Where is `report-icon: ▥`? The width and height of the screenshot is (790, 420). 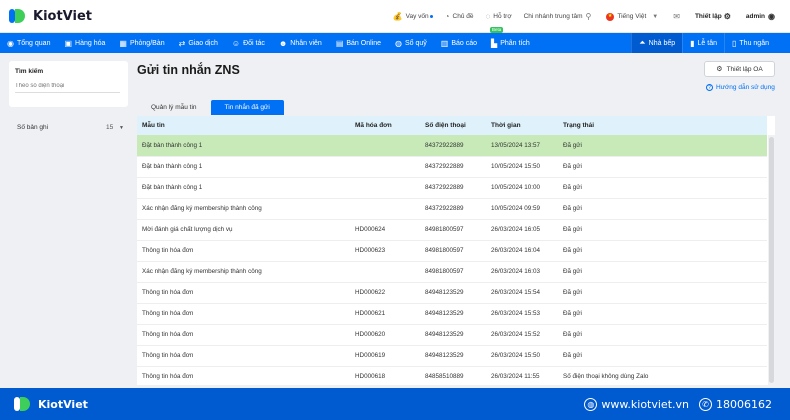 report-icon: ▥ is located at coordinates (444, 43).